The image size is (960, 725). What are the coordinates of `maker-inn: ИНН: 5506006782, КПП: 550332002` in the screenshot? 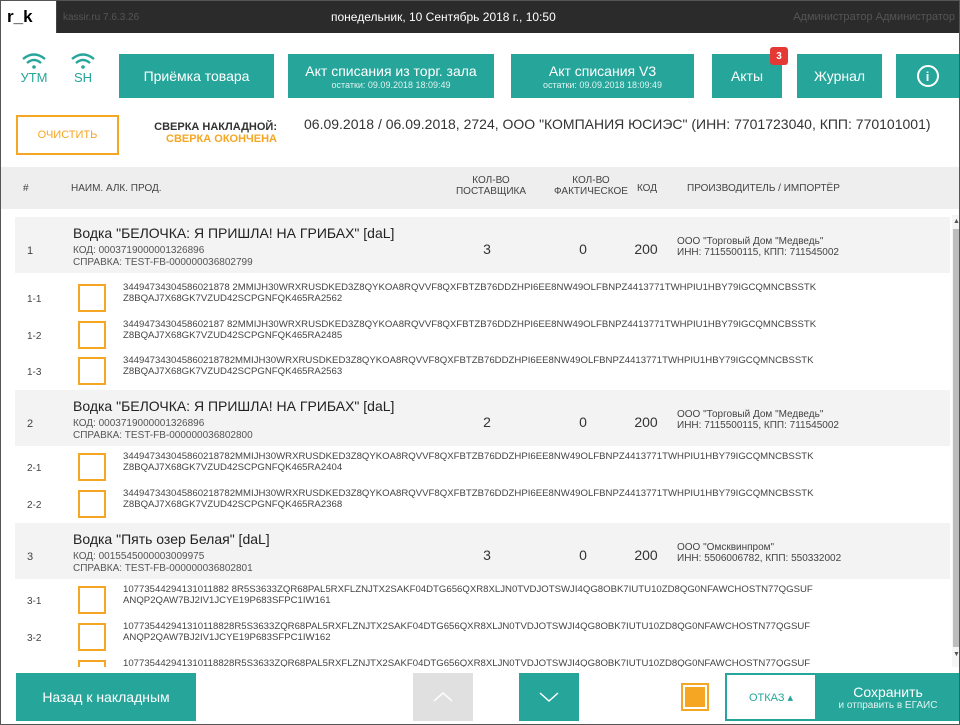 It's located at (759, 558).